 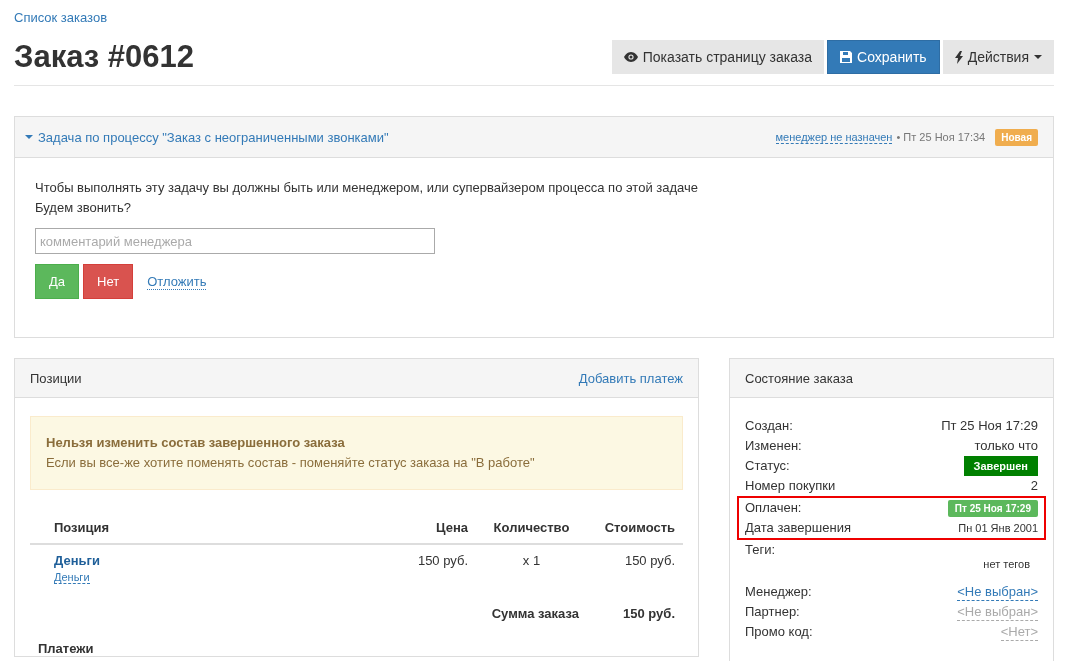 I want to click on status-label: Статус:, so click(x=767, y=466).